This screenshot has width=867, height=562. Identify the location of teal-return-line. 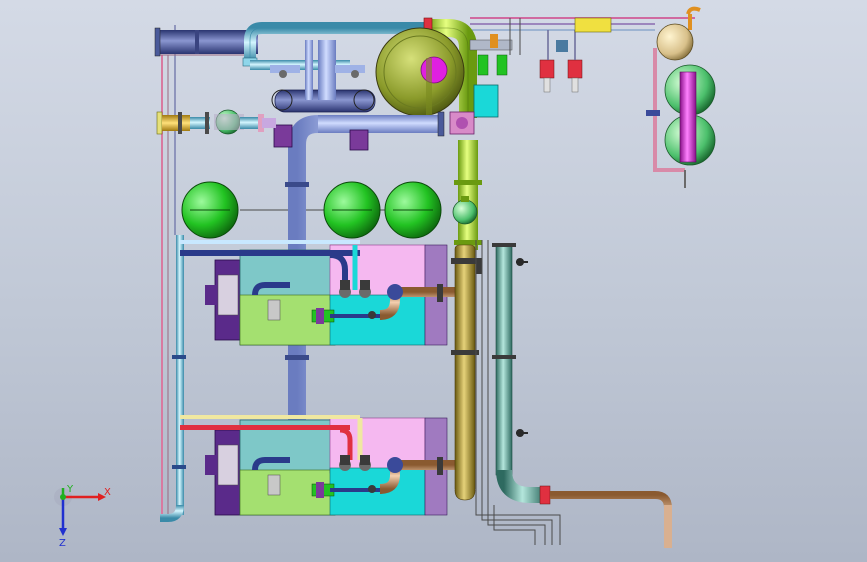
(582, 395).